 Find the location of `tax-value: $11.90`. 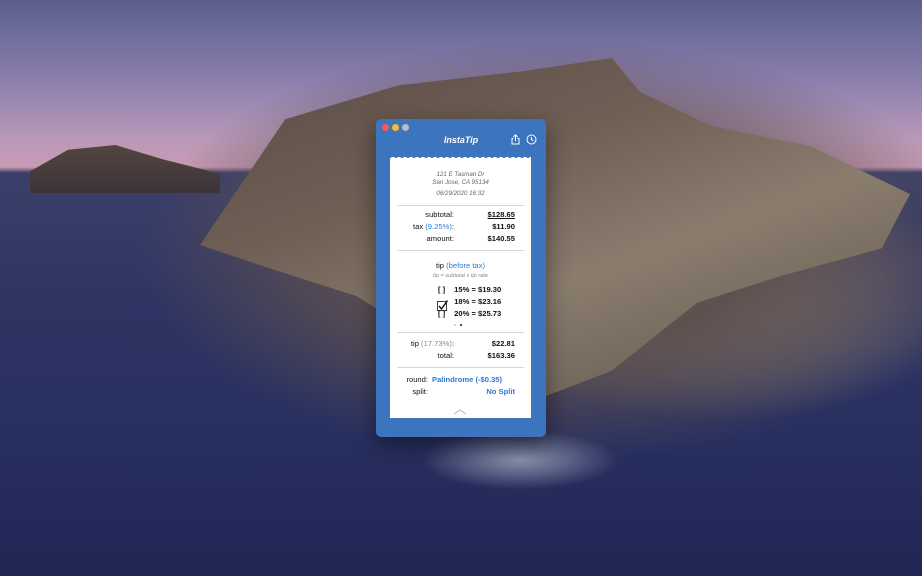

tax-value: $11.90 is located at coordinates (503, 226).